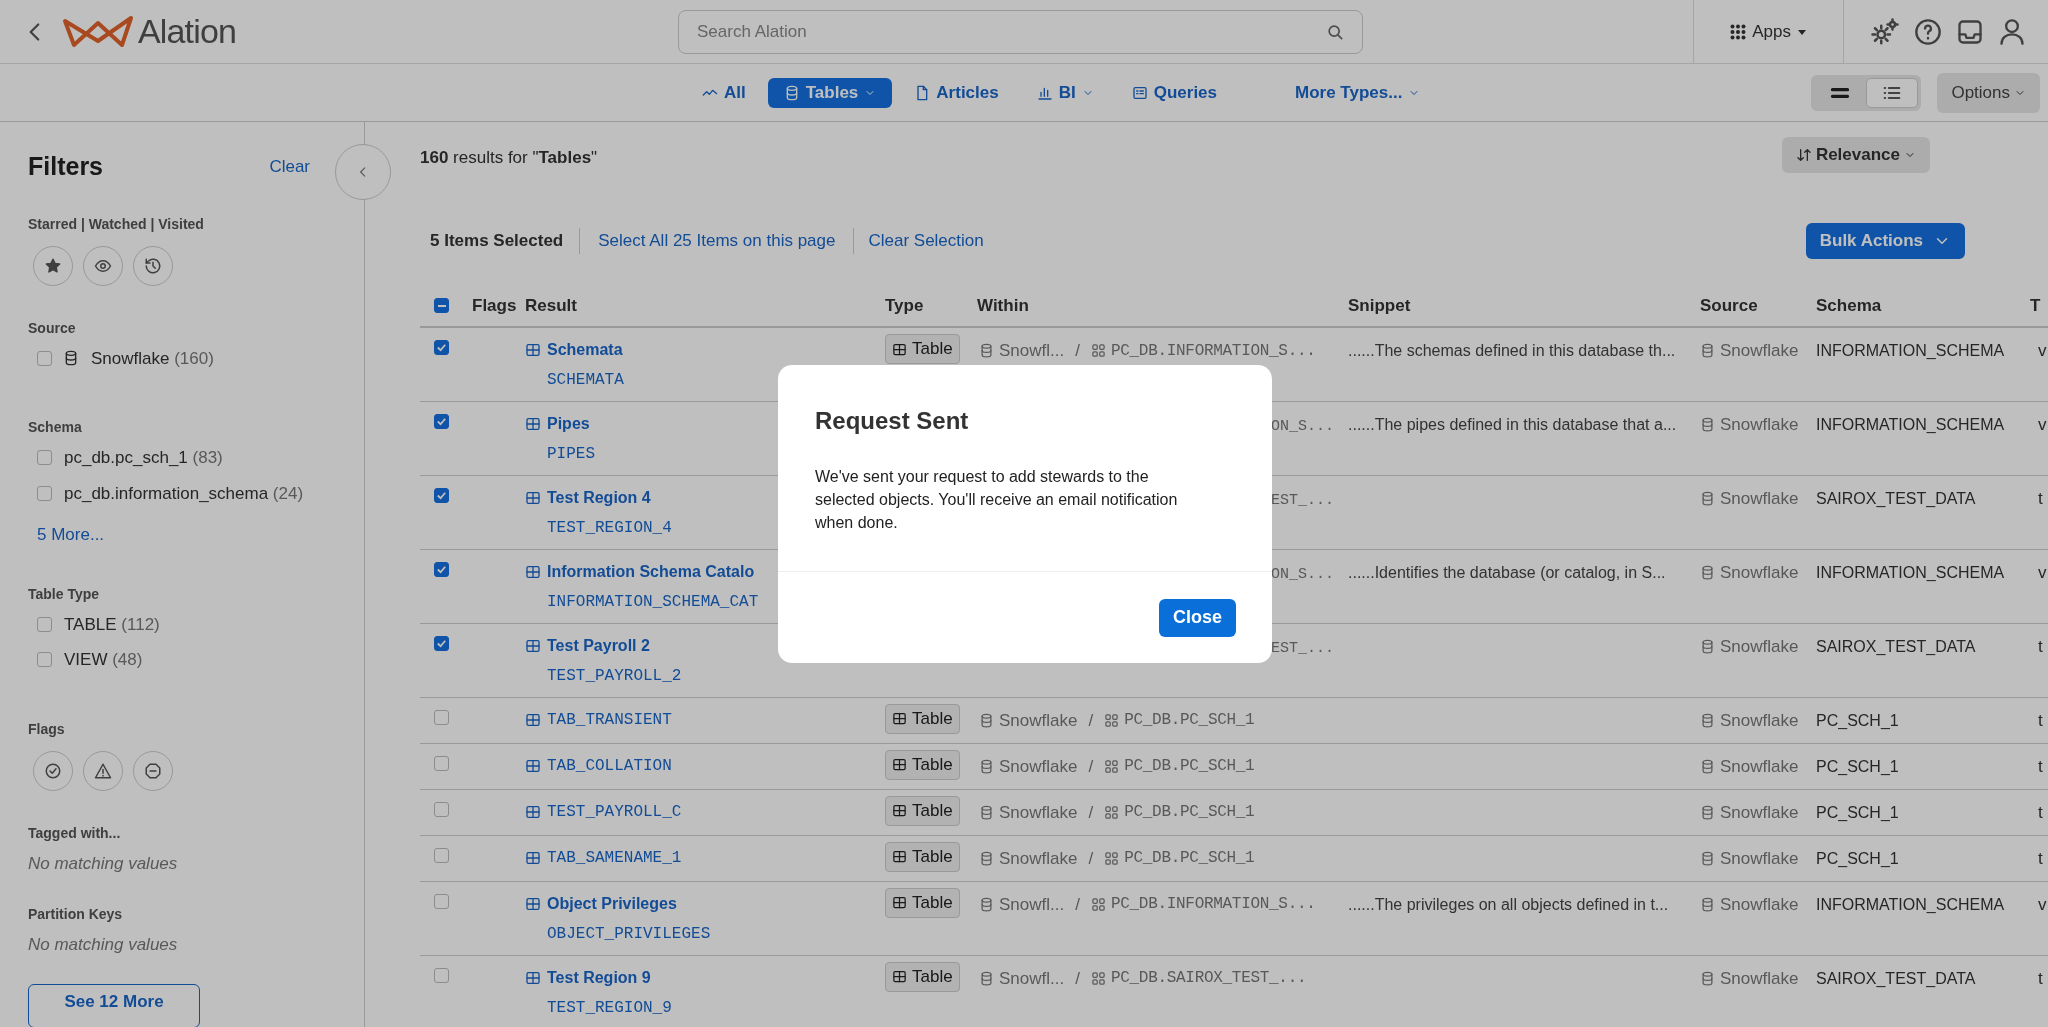 The height and width of the screenshot is (1027, 2048). I want to click on clear-link: Clear, so click(289, 167).